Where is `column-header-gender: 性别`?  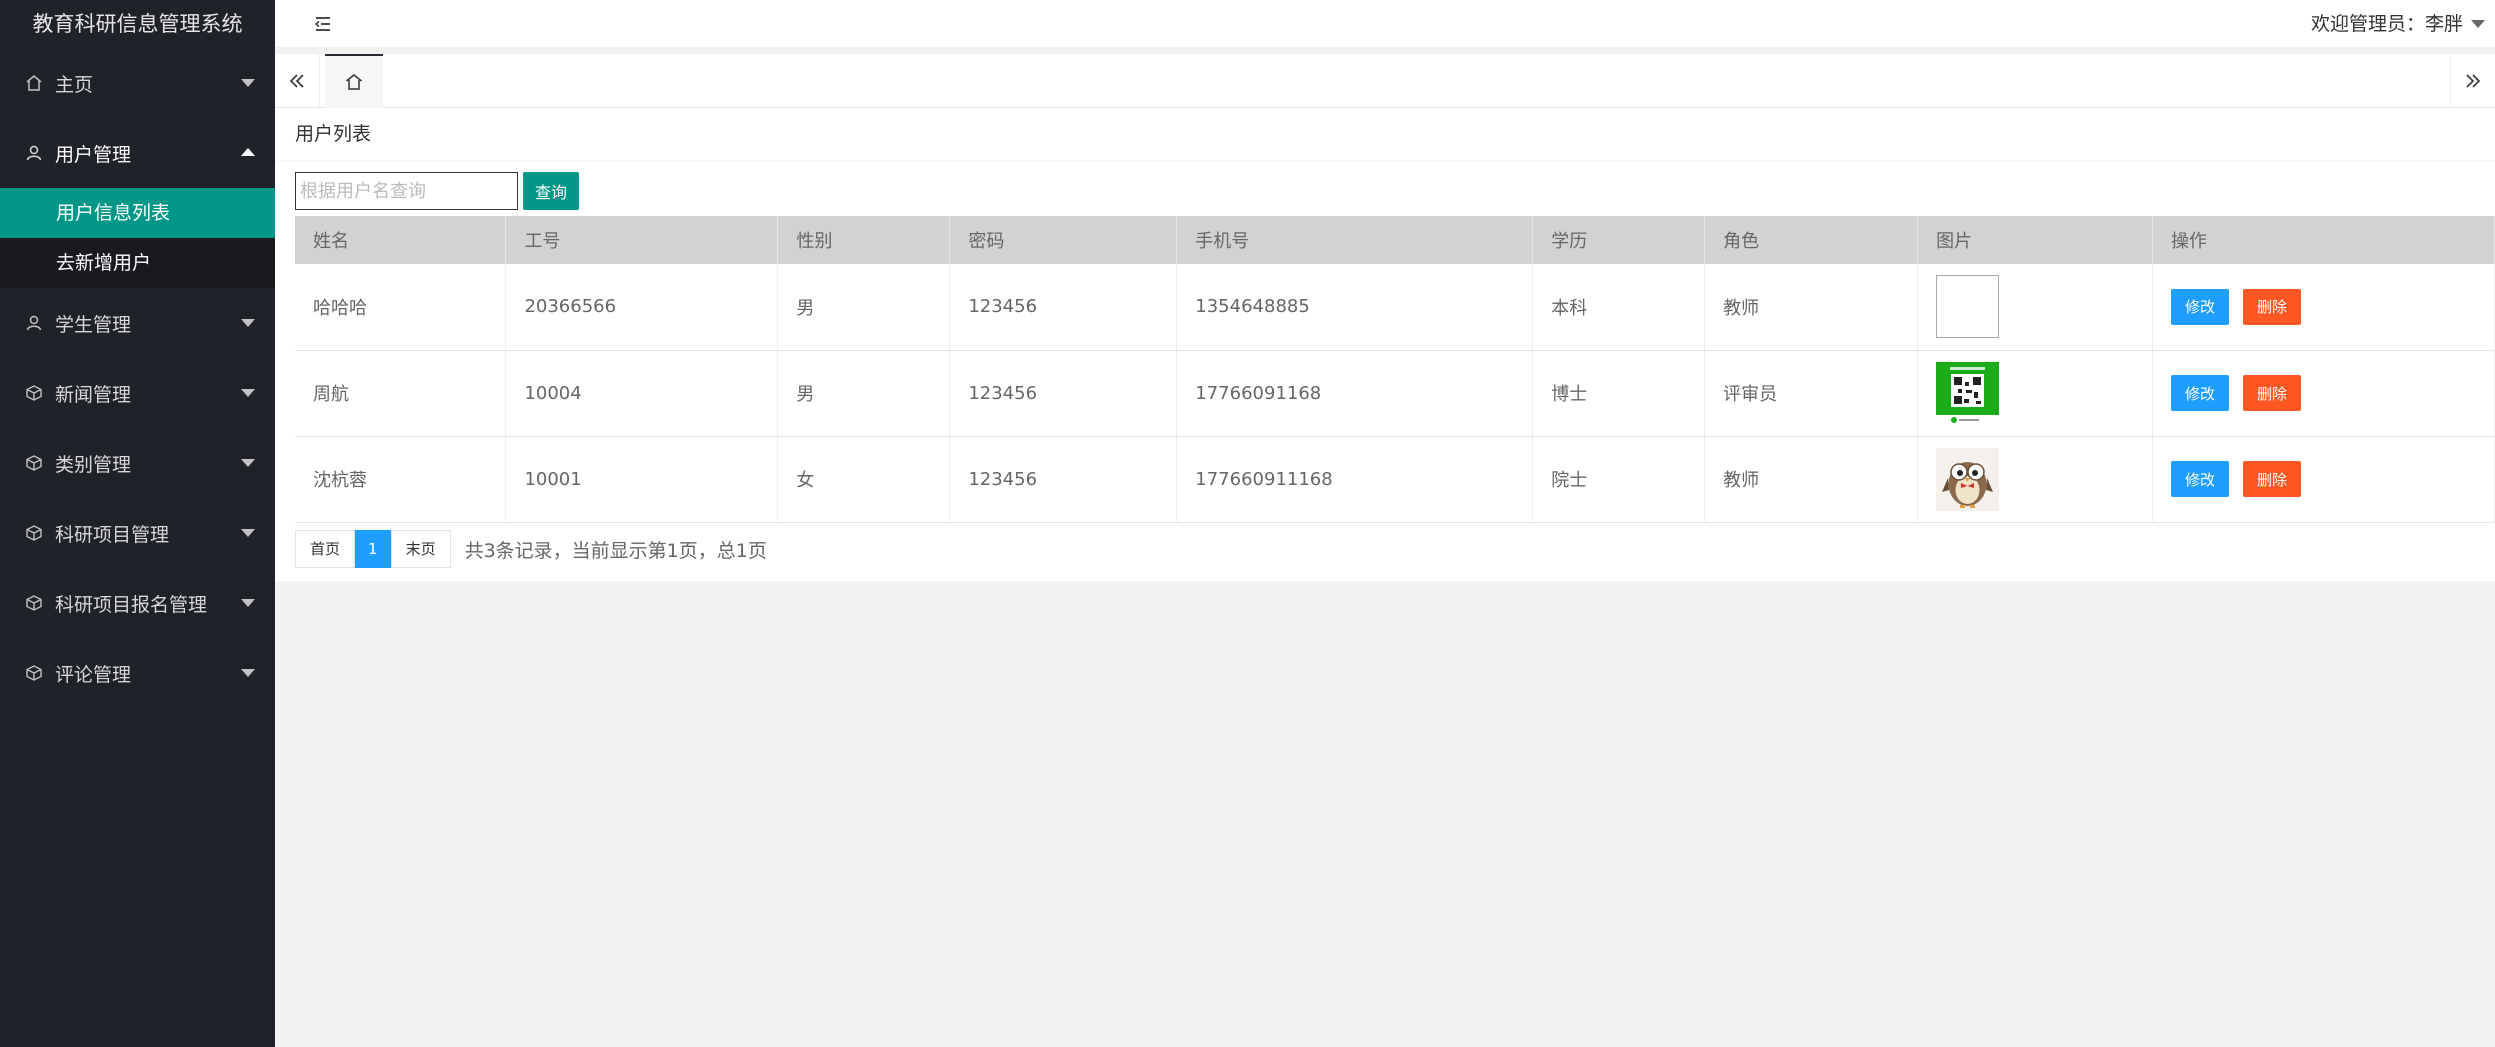
column-header-gender: 性别 is located at coordinates (864, 240).